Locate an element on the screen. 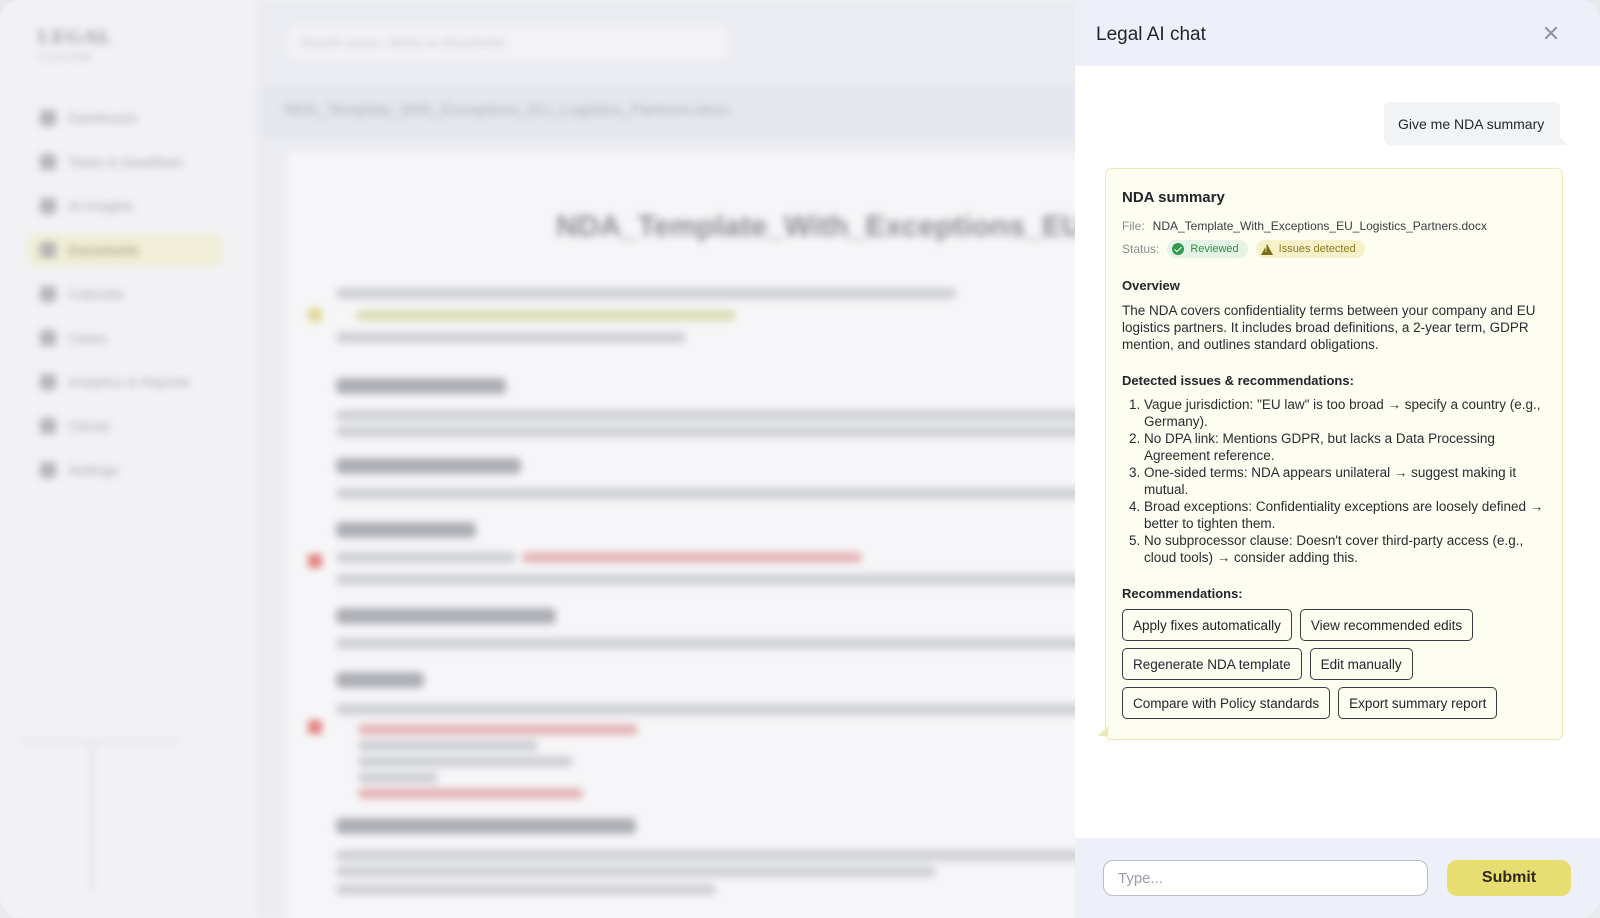 The height and width of the screenshot is (918, 1600). edit-manually-button: Edit manually is located at coordinates (1361, 664).